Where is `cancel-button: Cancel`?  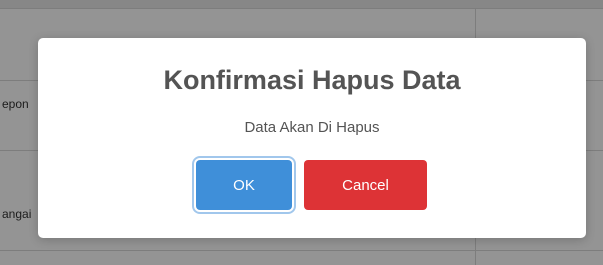
cancel-button: Cancel is located at coordinates (365, 185).